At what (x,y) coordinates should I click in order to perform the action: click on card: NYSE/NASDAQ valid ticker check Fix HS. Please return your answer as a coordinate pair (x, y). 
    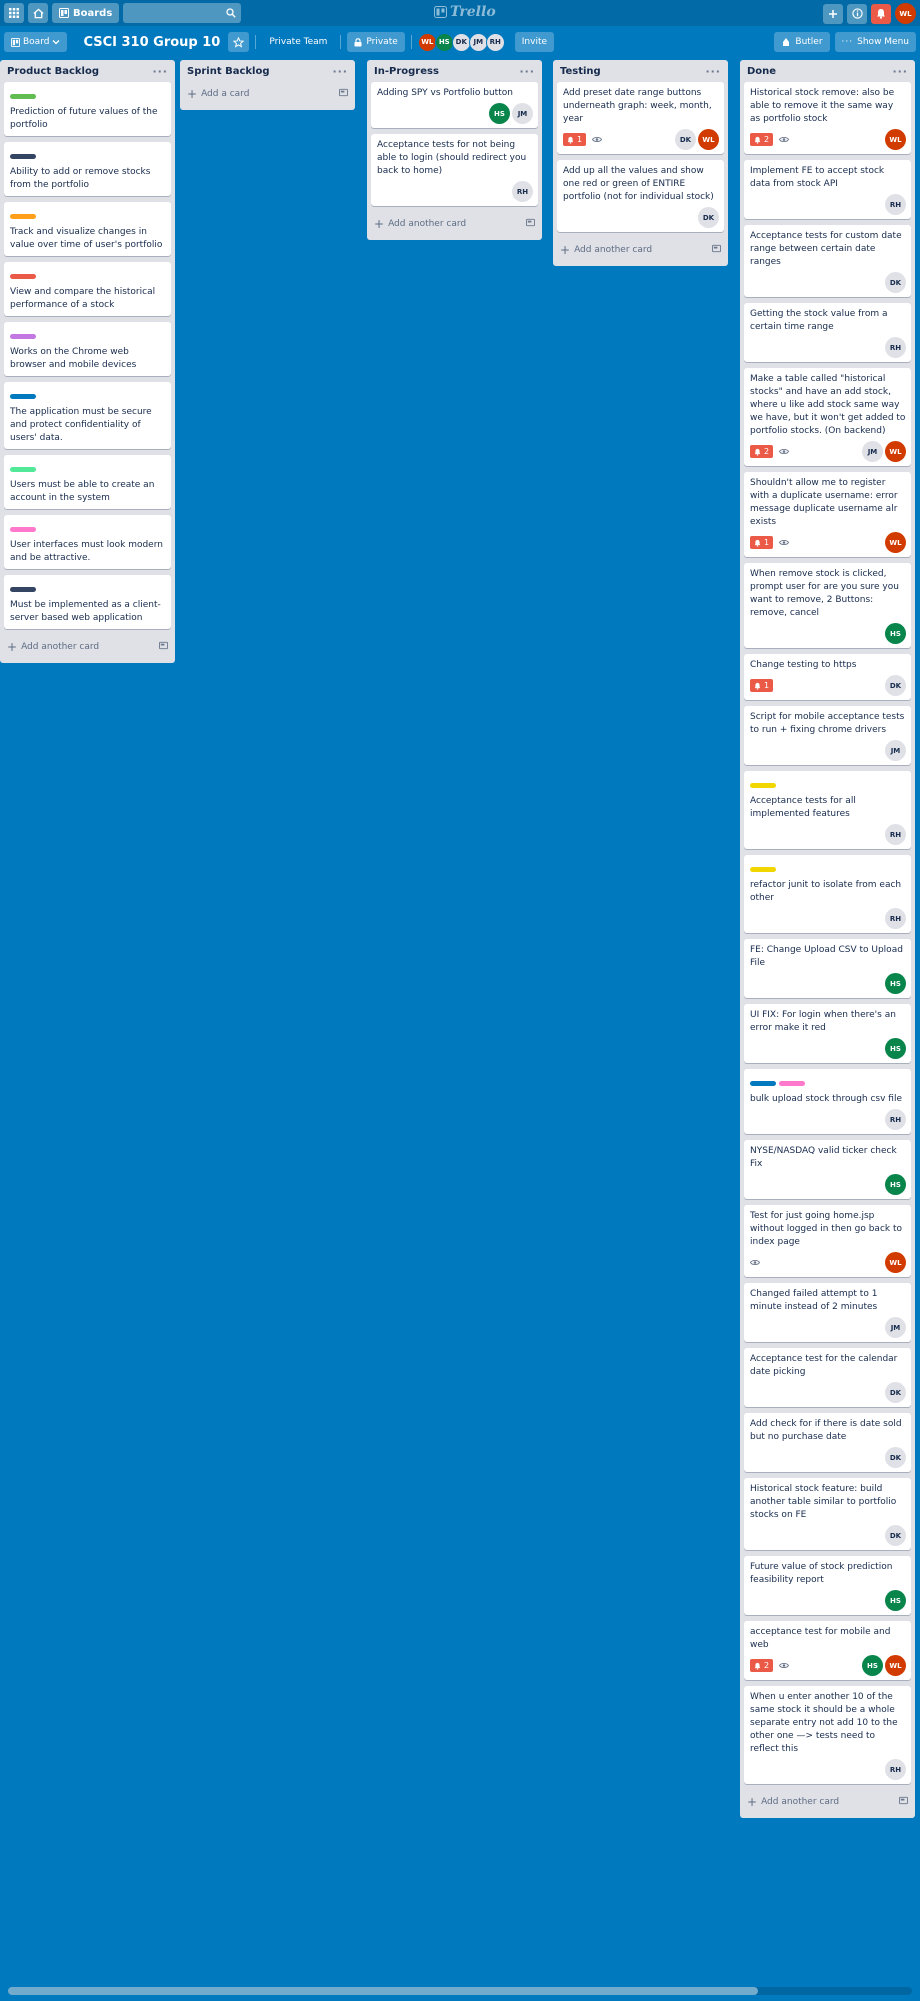
    Looking at the image, I should click on (827, 1169).